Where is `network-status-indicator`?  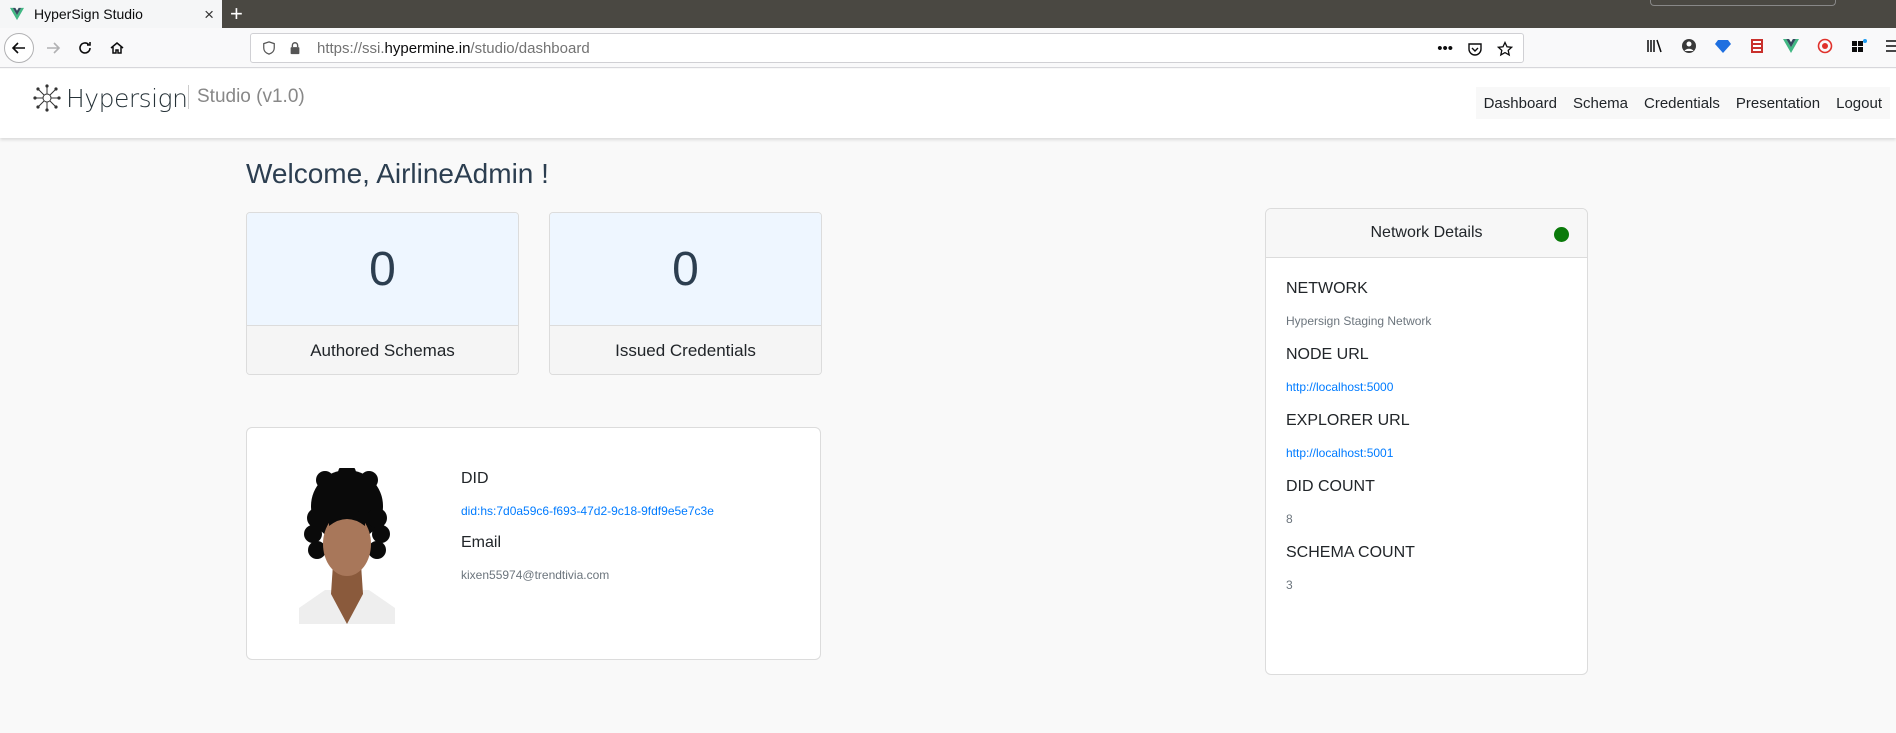
network-status-indicator is located at coordinates (1561, 234).